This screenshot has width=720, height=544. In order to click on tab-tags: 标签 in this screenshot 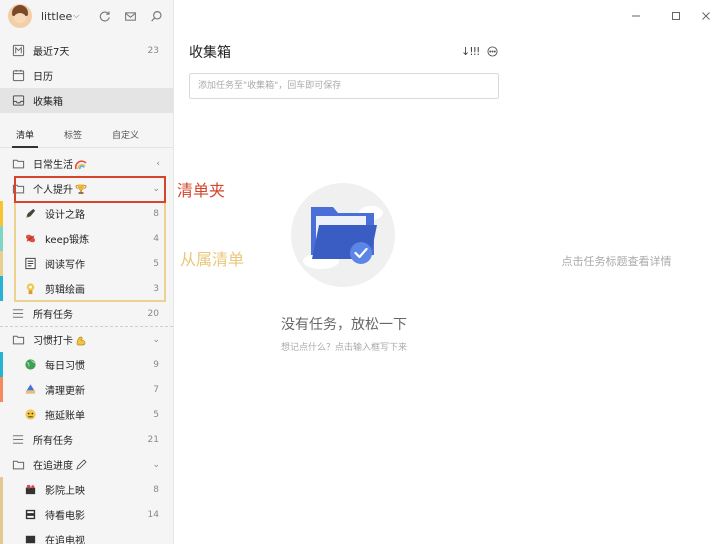, I will do `click(73, 137)`.